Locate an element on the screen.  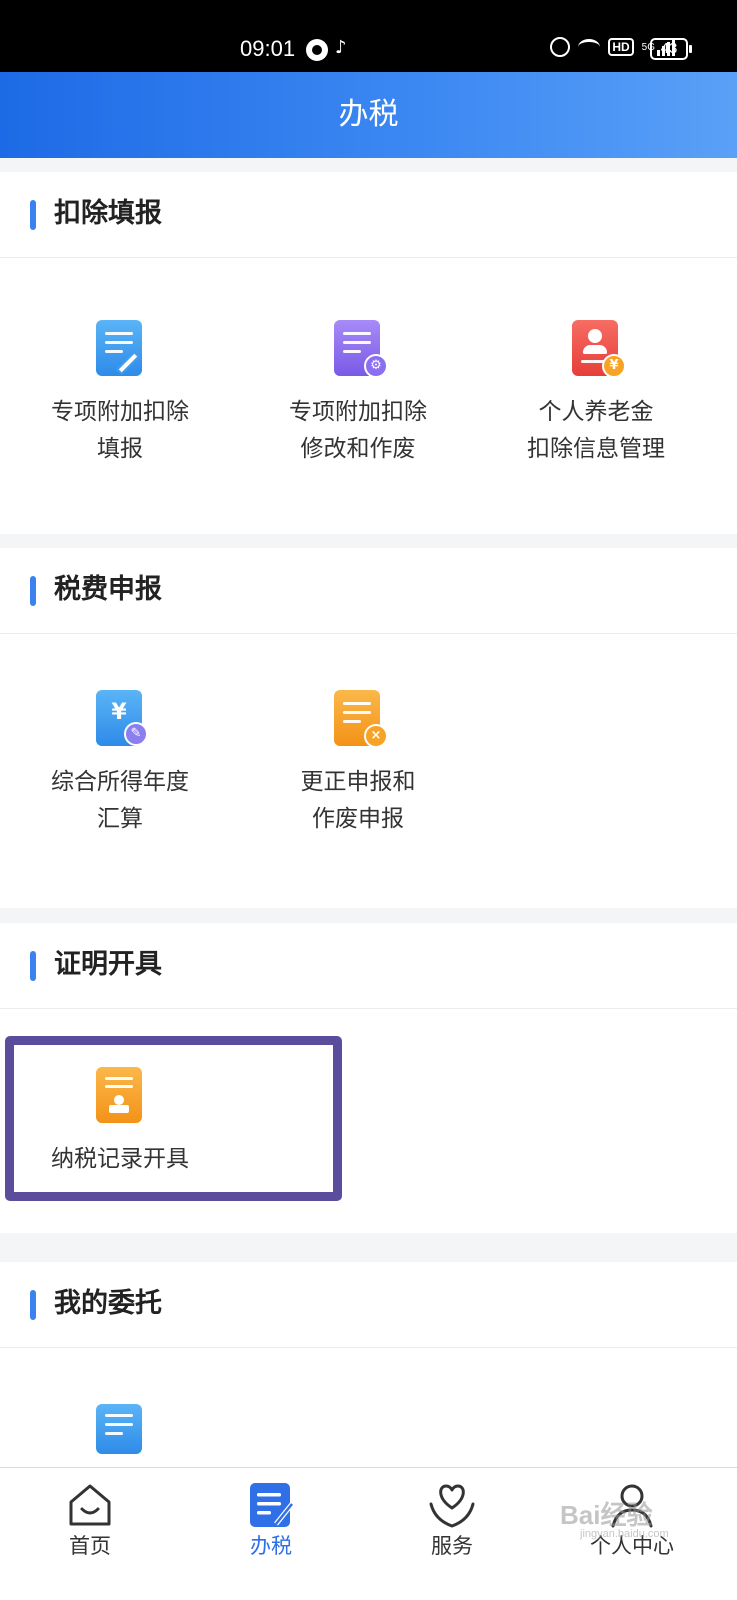
tab-tax: 办税 is located at coordinates (271, 1520).